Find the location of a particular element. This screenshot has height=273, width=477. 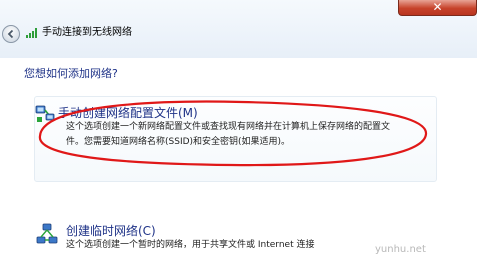

adhoc-network-icon is located at coordinates (47, 233).